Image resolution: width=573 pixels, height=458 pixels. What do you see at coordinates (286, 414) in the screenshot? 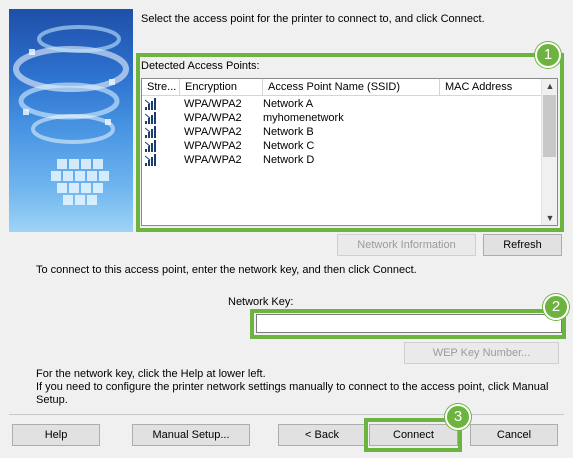
I see `footer-separator` at bounding box center [286, 414].